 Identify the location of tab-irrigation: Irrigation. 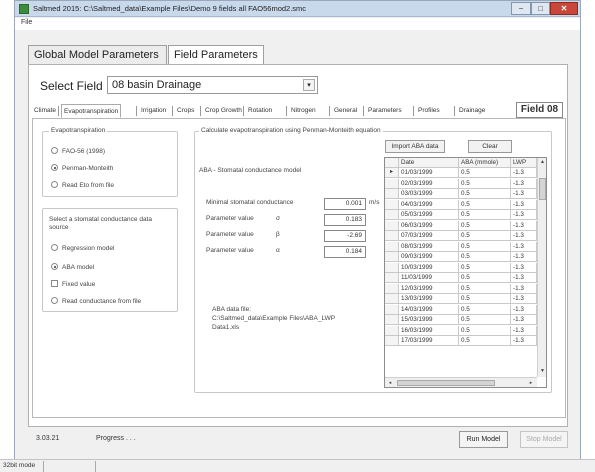
(153, 111).